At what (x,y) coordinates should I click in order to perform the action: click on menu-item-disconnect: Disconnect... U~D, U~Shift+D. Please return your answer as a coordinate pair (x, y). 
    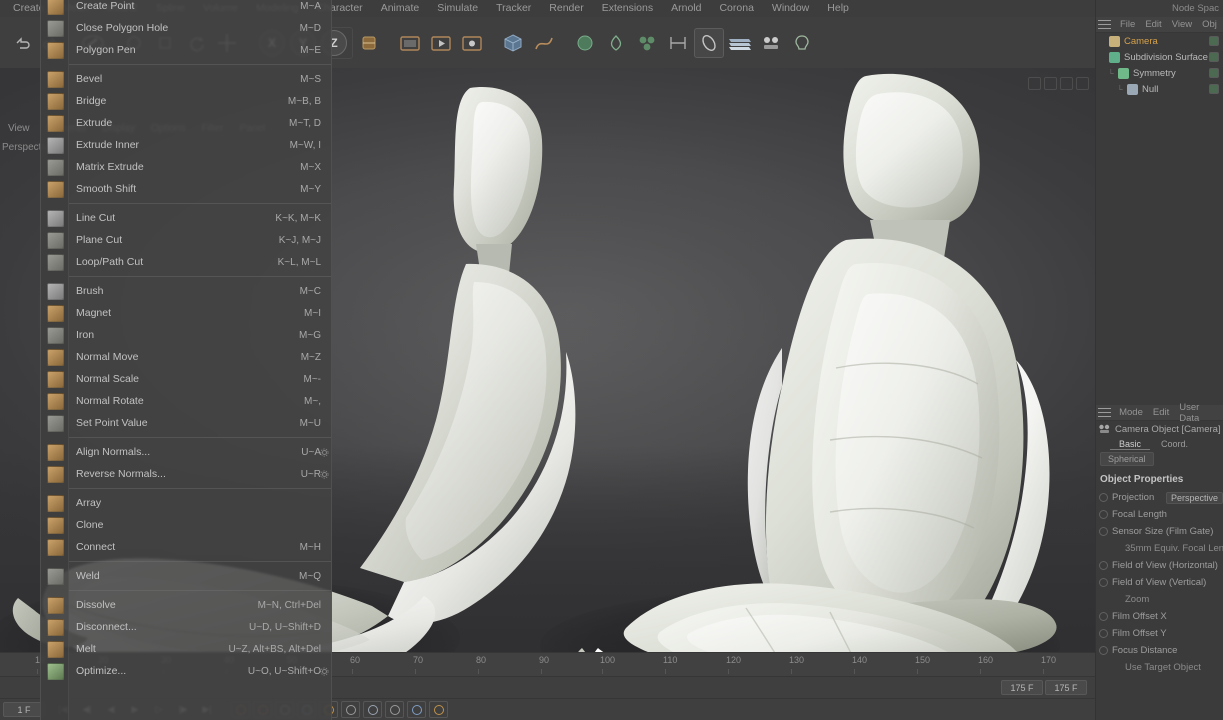
    Looking at the image, I should click on (186, 627).